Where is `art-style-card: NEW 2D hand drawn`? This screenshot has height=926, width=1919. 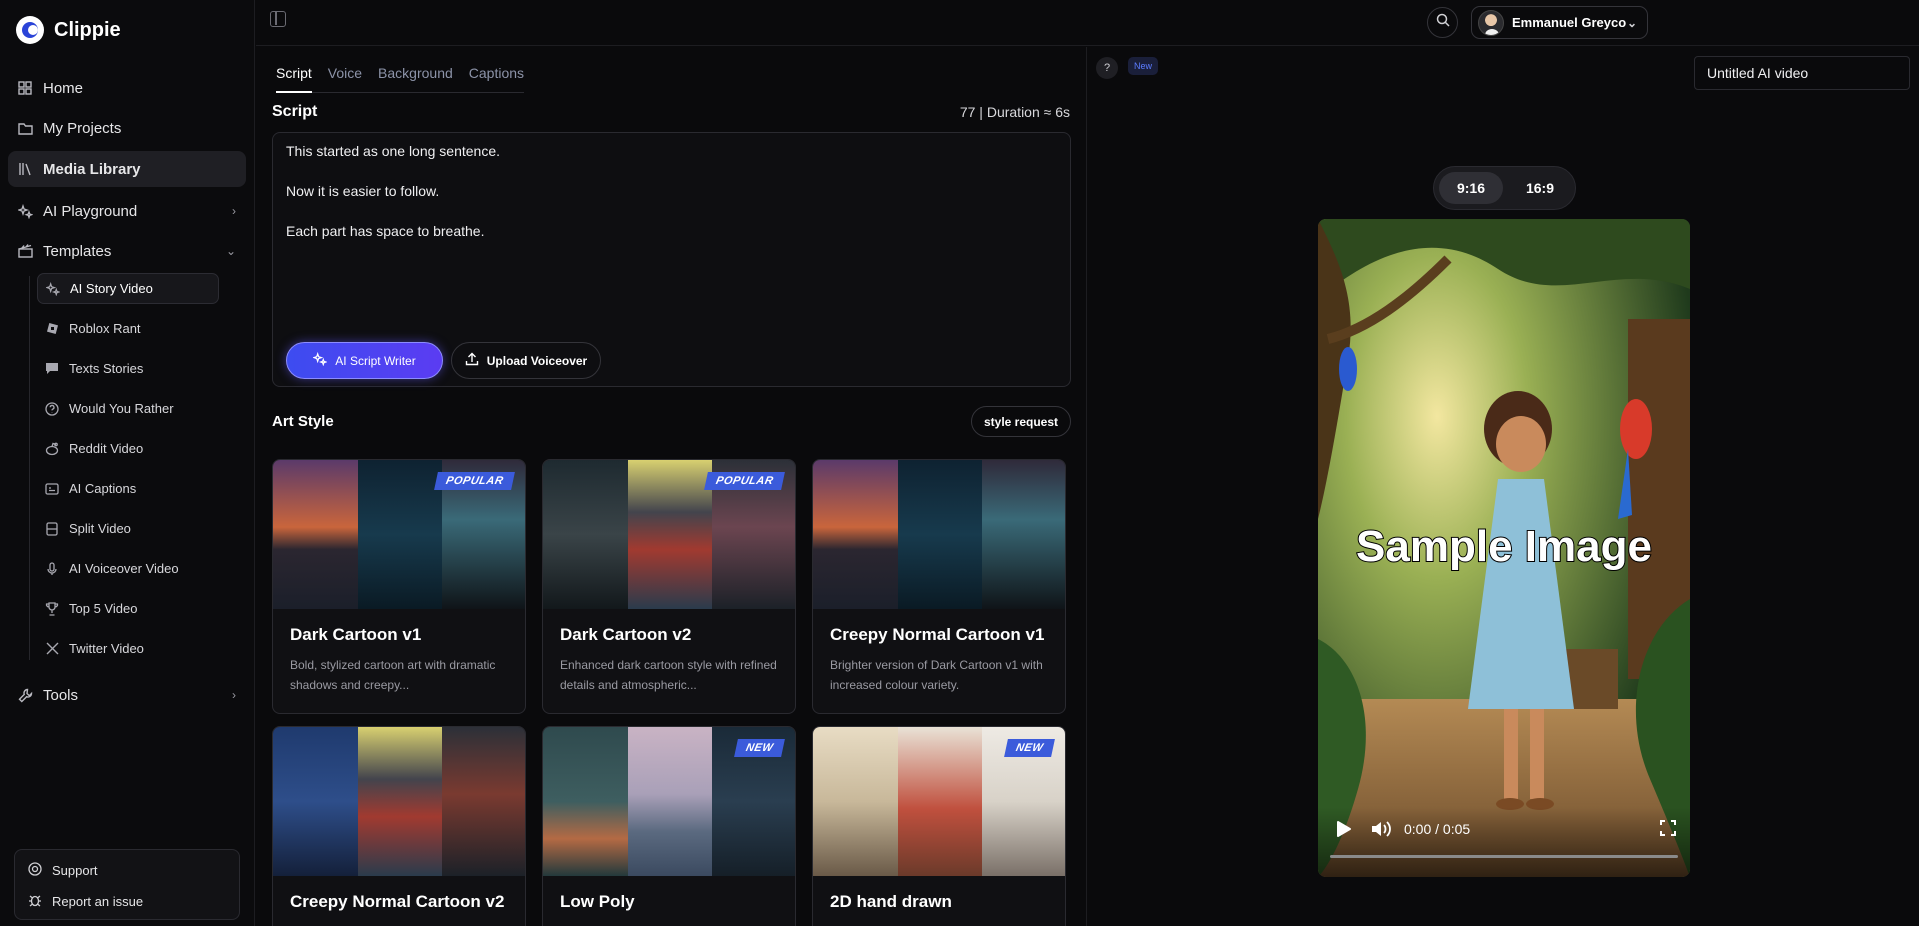 art-style-card: NEW 2D hand drawn is located at coordinates (939, 826).